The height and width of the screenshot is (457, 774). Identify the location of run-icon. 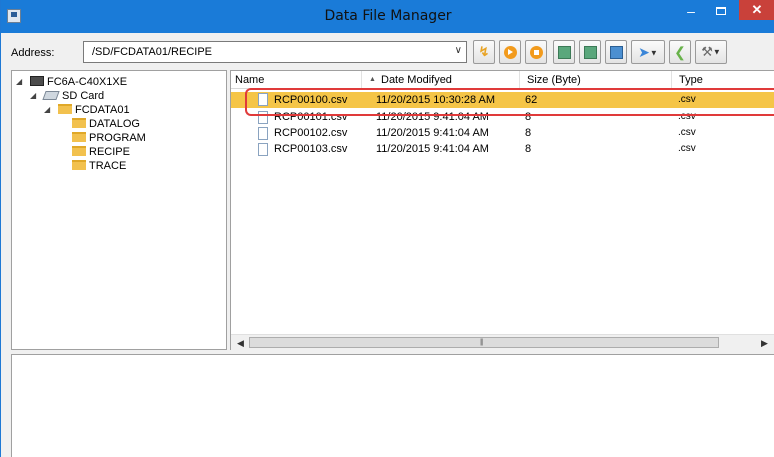
(510, 52).